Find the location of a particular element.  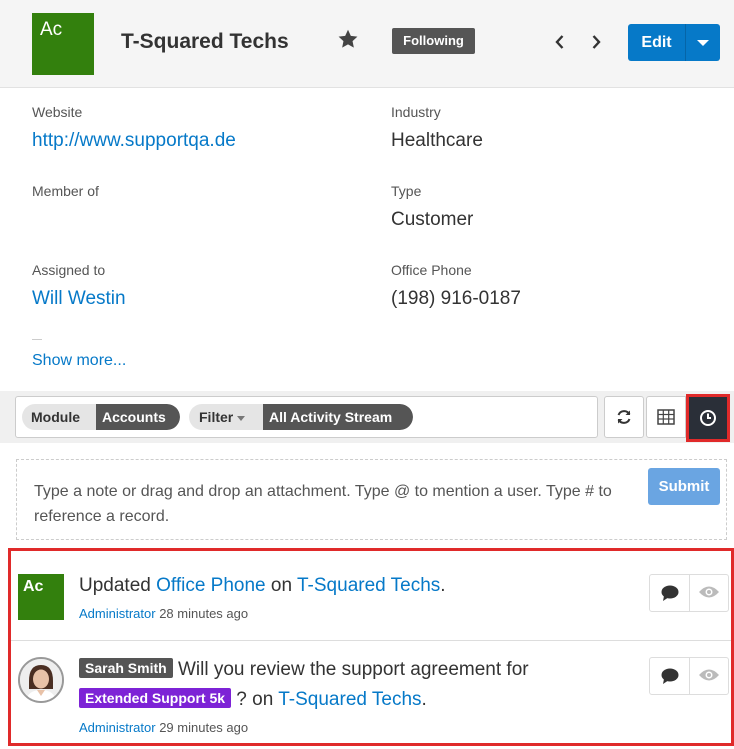

website-link: http://www.supportqa.de is located at coordinates (134, 141).